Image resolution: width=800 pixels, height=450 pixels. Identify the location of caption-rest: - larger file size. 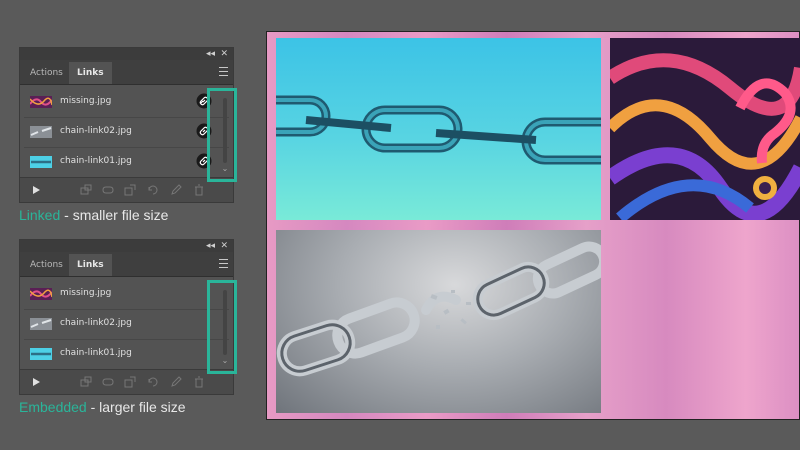
(136, 407).